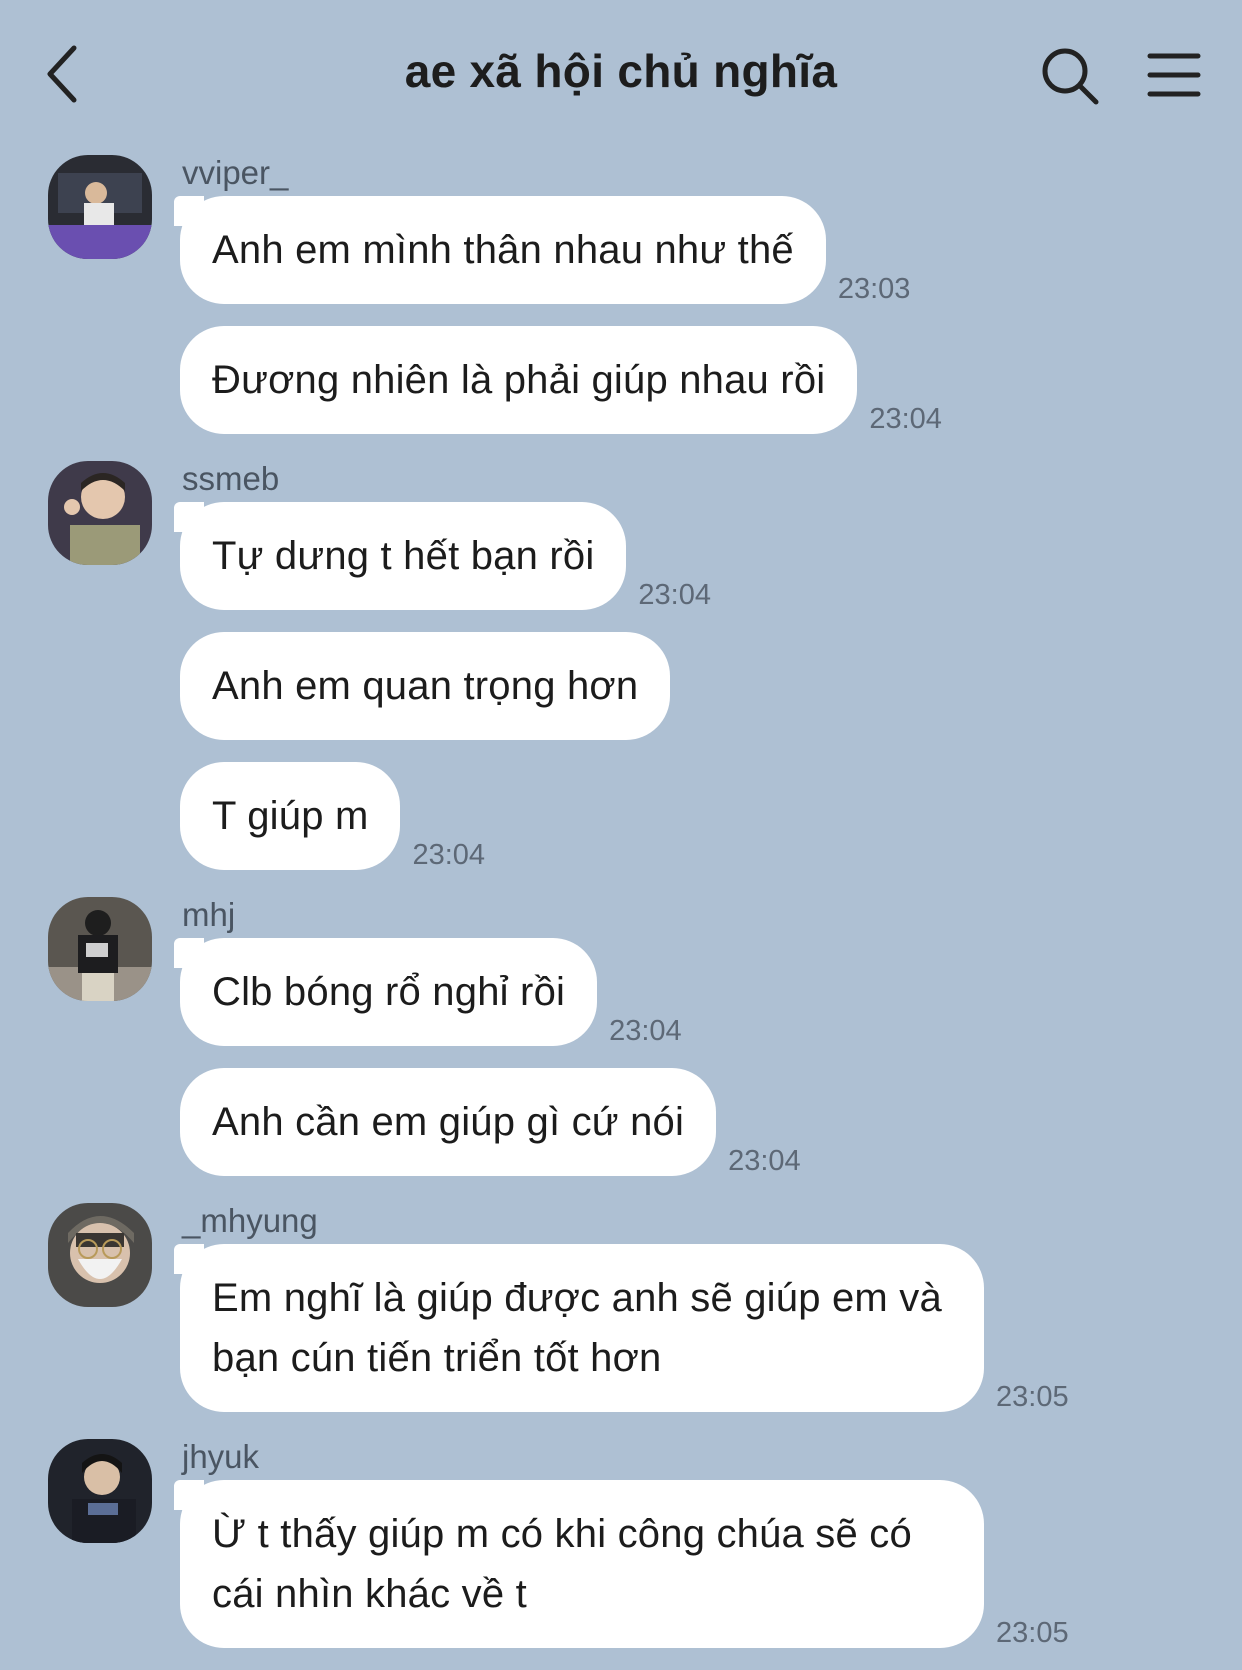  What do you see at coordinates (250, 1220) in the screenshot?
I see `sender-name: _mhyung` at bounding box center [250, 1220].